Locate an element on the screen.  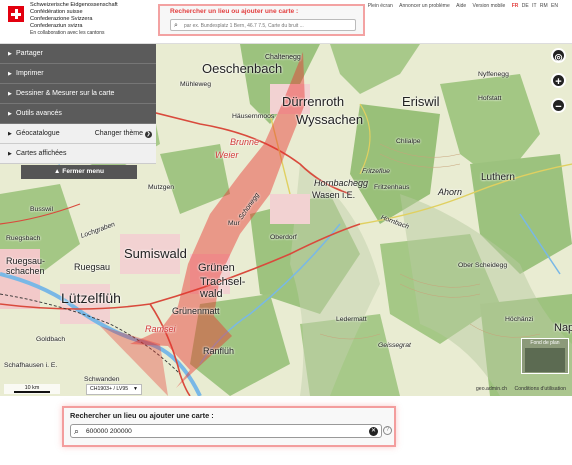
lang-en: EN is located at coordinates (554, 6).